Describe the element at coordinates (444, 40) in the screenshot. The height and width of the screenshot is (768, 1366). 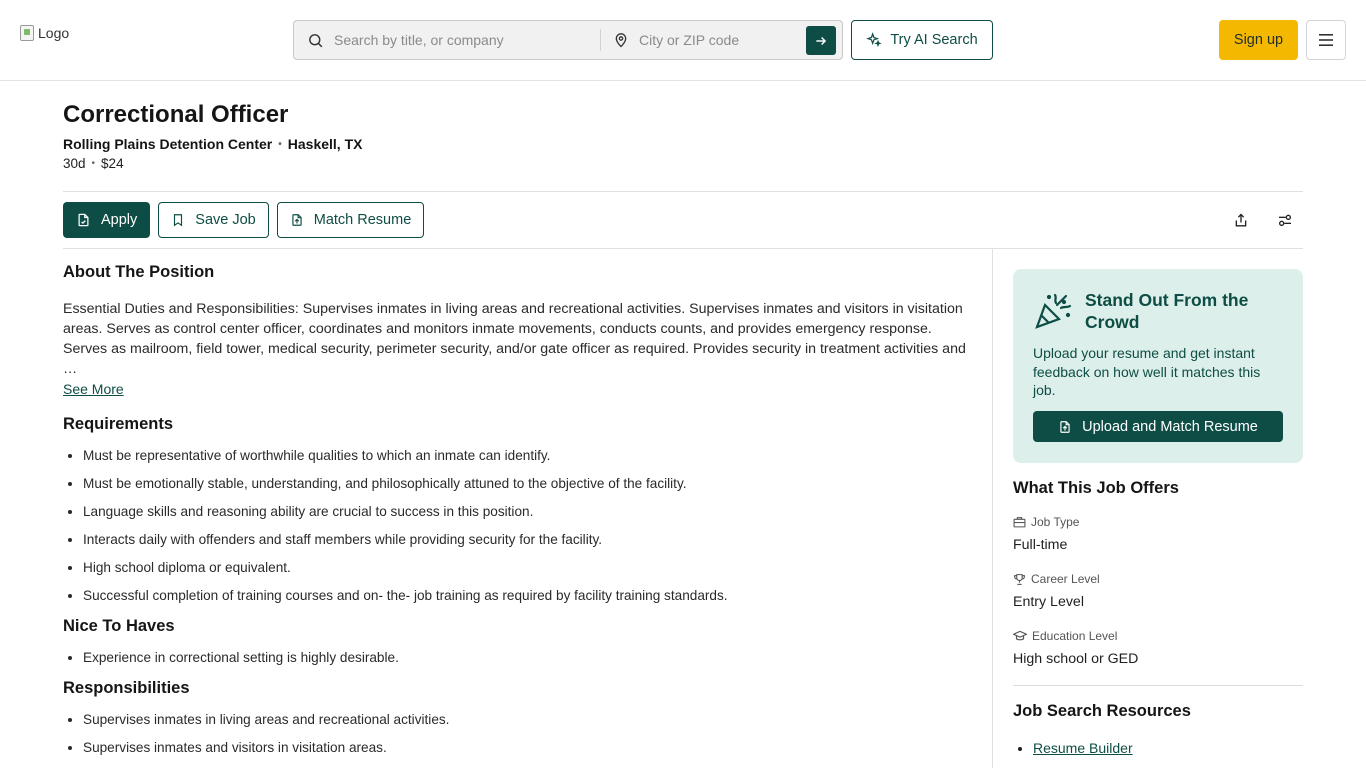
I see `keyword-search-input` at that location.